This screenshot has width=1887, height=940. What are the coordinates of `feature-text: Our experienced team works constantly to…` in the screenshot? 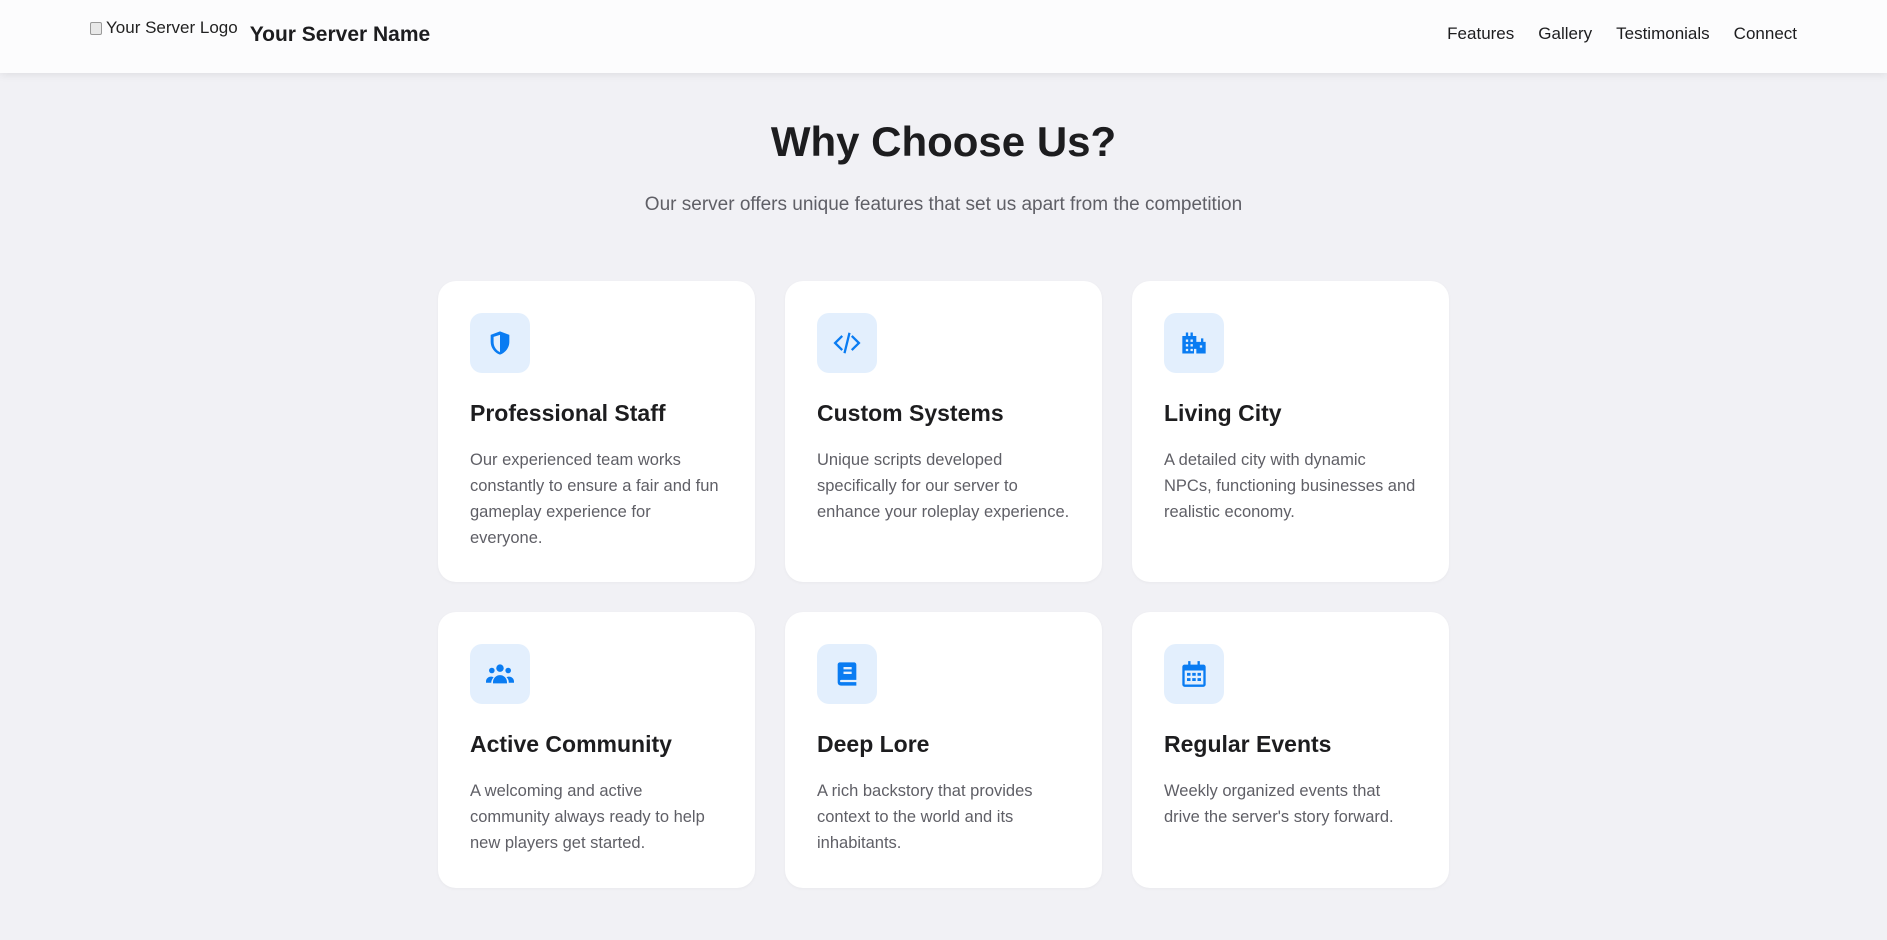 It's located at (594, 499).